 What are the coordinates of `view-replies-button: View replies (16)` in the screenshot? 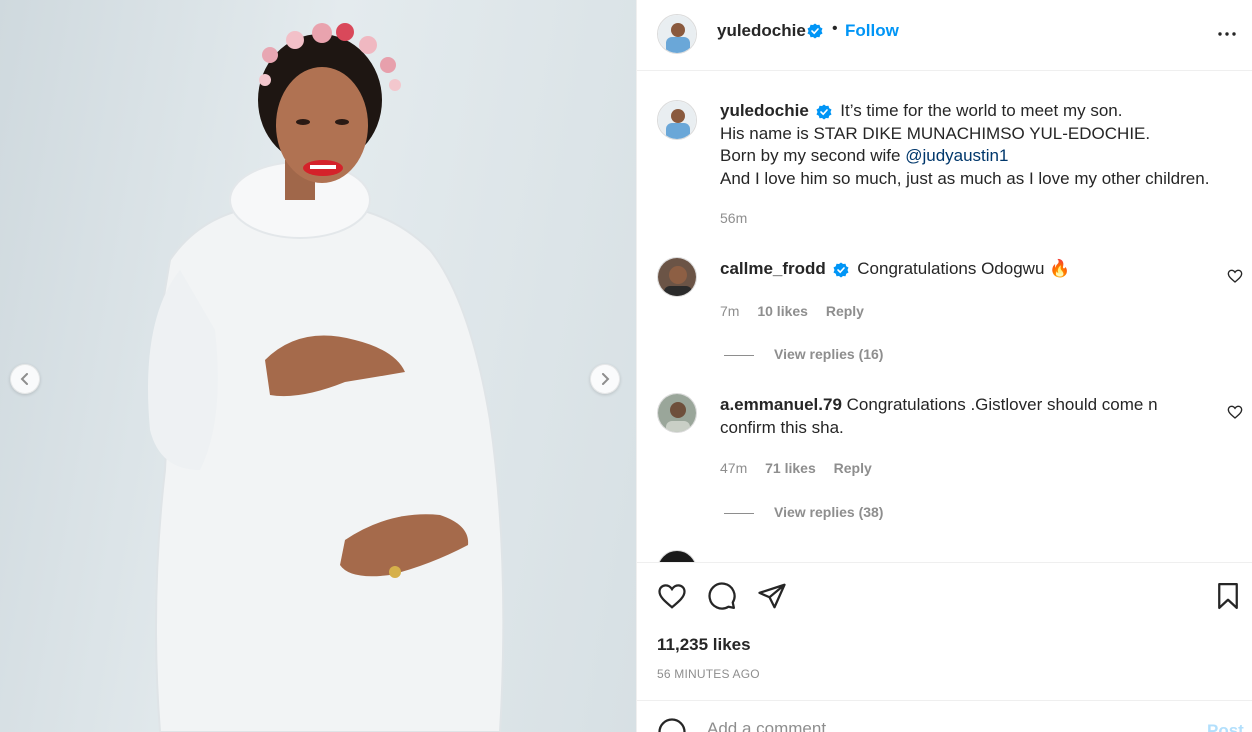 It's located at (803, 354).